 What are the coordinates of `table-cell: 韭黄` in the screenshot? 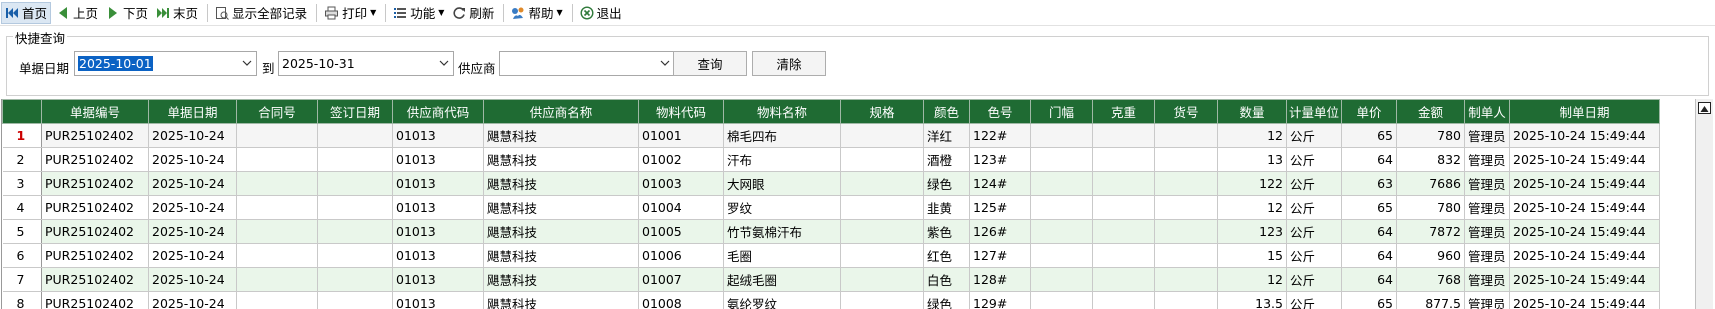 It's located at (946, 207).